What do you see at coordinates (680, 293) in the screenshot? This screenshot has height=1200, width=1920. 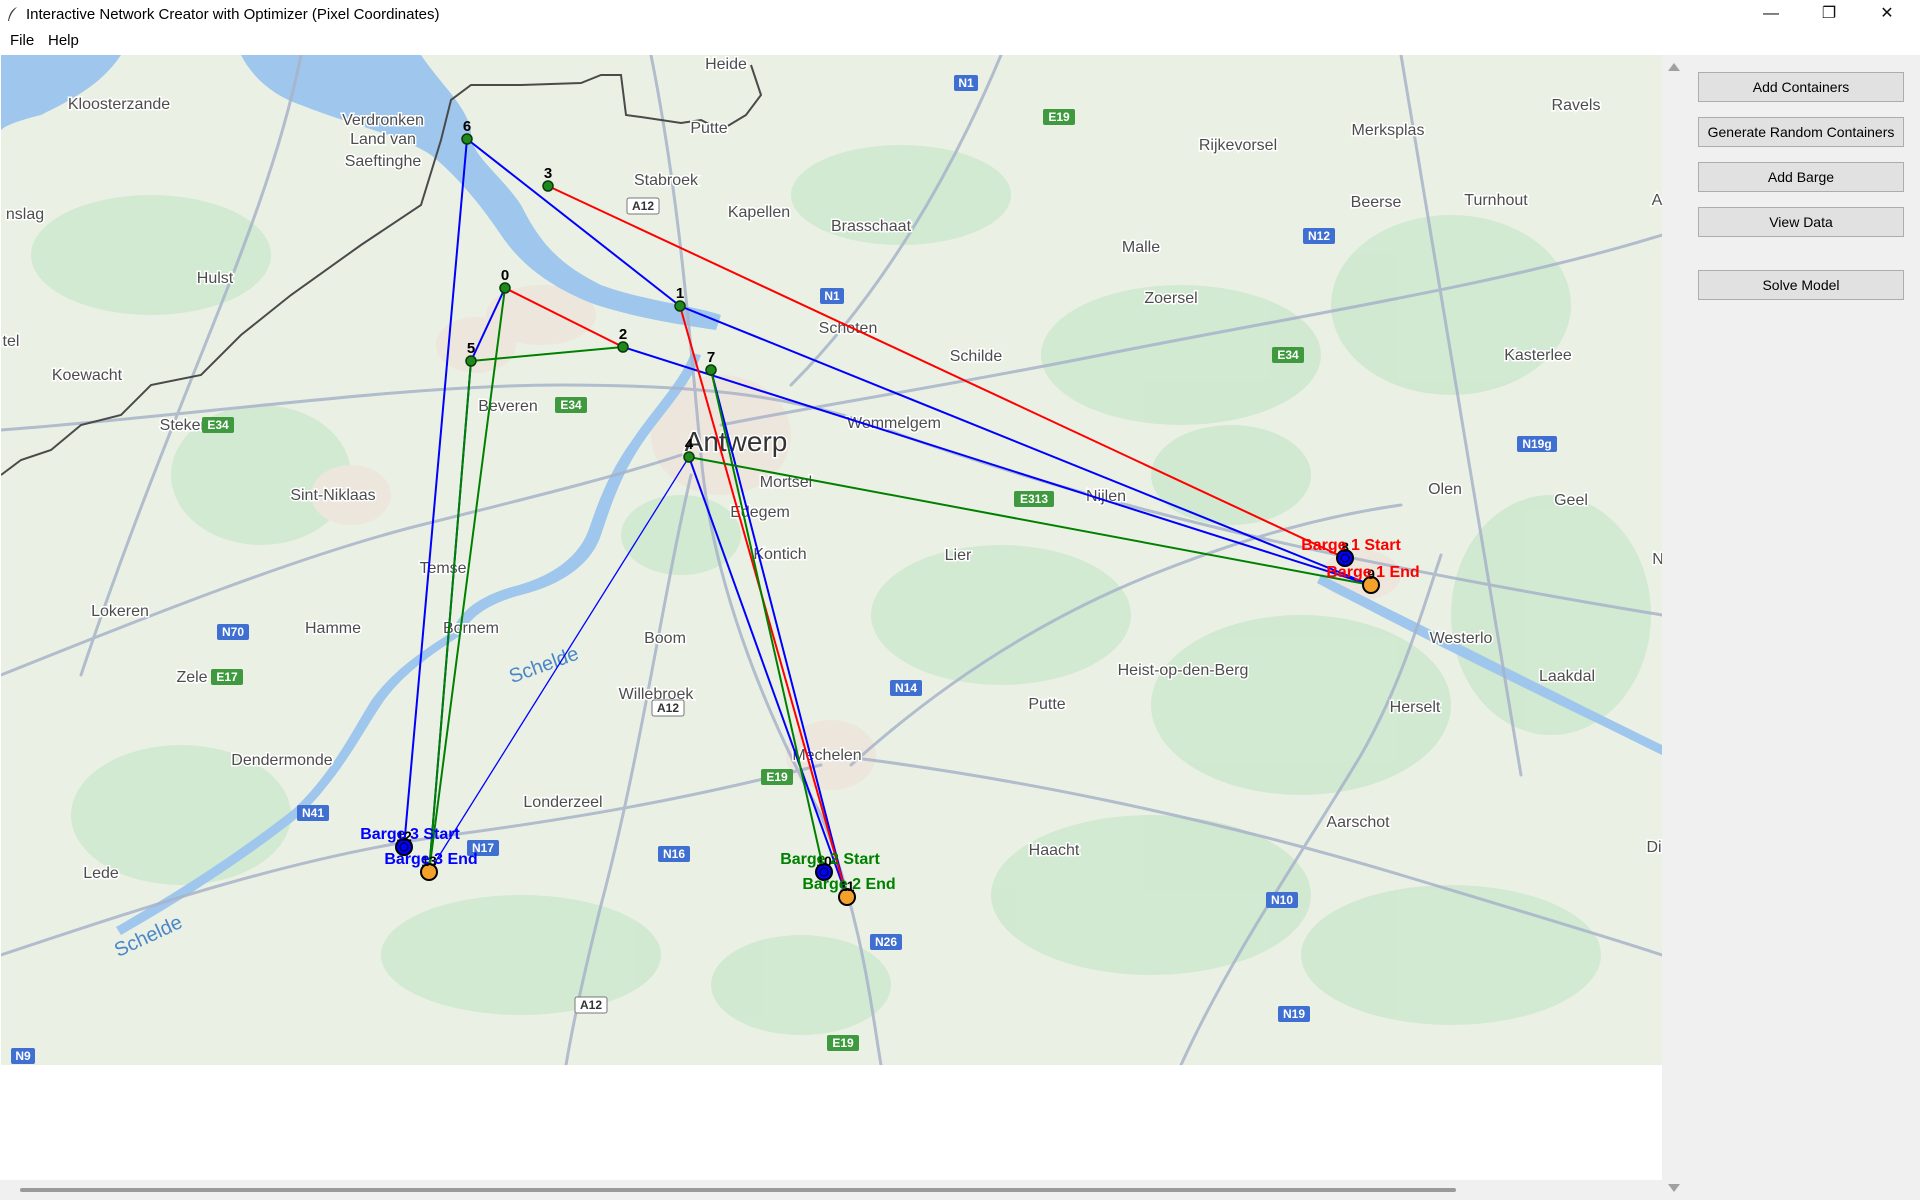 I see `node-label: 1` at bounding box center [680, 293].